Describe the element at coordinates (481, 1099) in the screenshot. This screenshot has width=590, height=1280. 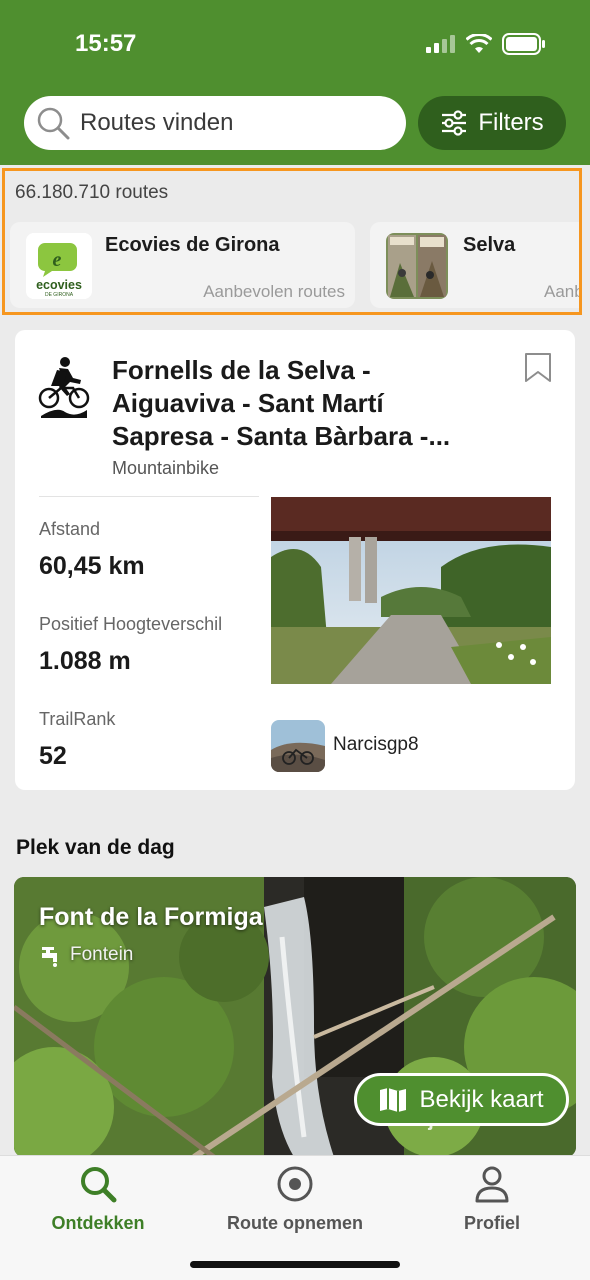
I see `view-map-label: Bekijk kaart` at that location.